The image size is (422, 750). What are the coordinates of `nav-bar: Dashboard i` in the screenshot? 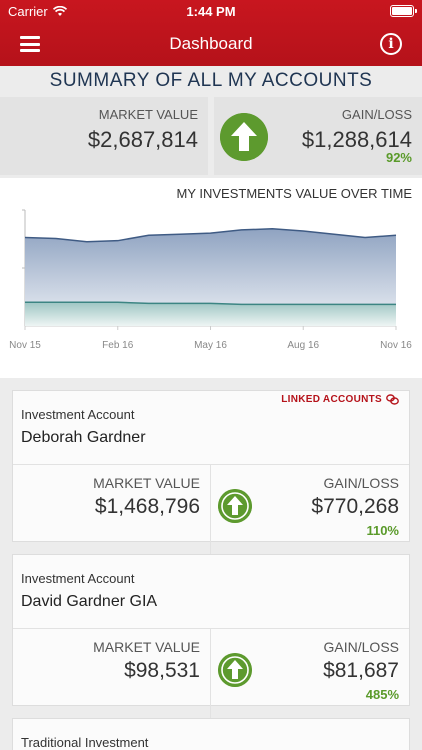 It's located at (211, 45).